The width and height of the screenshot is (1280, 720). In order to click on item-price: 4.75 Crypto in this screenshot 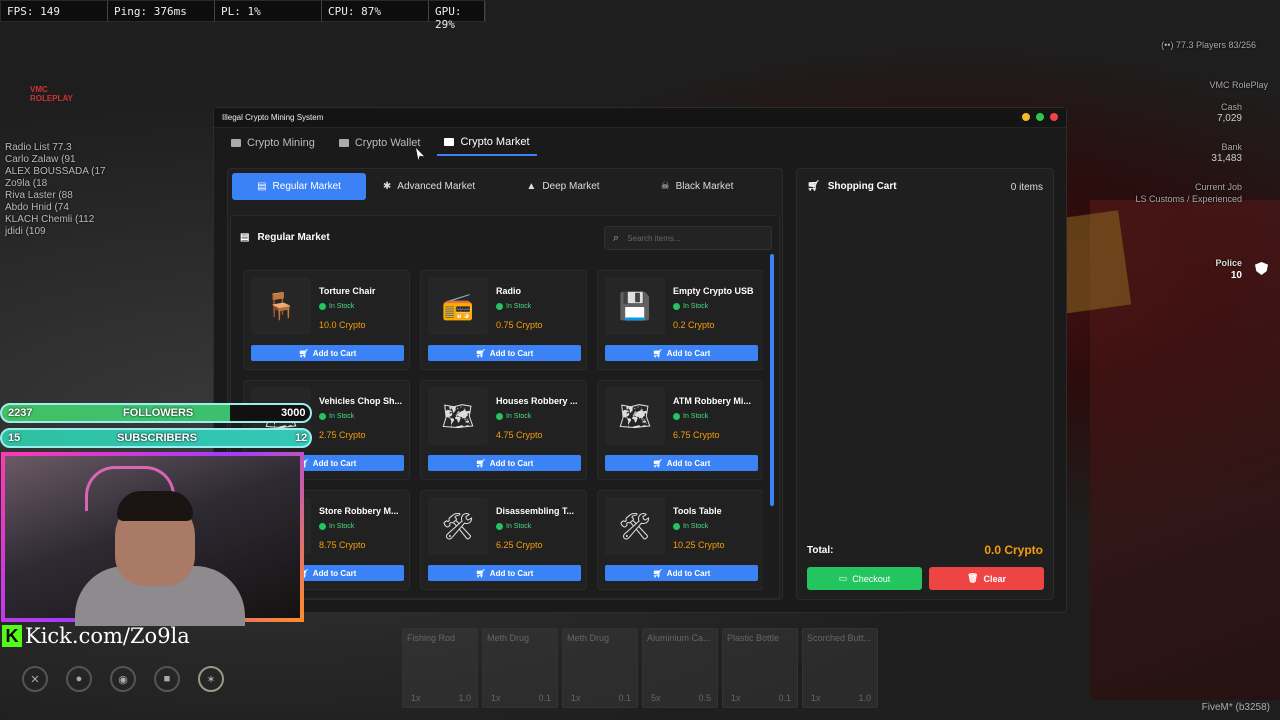, I will do `click(519, 435)`.